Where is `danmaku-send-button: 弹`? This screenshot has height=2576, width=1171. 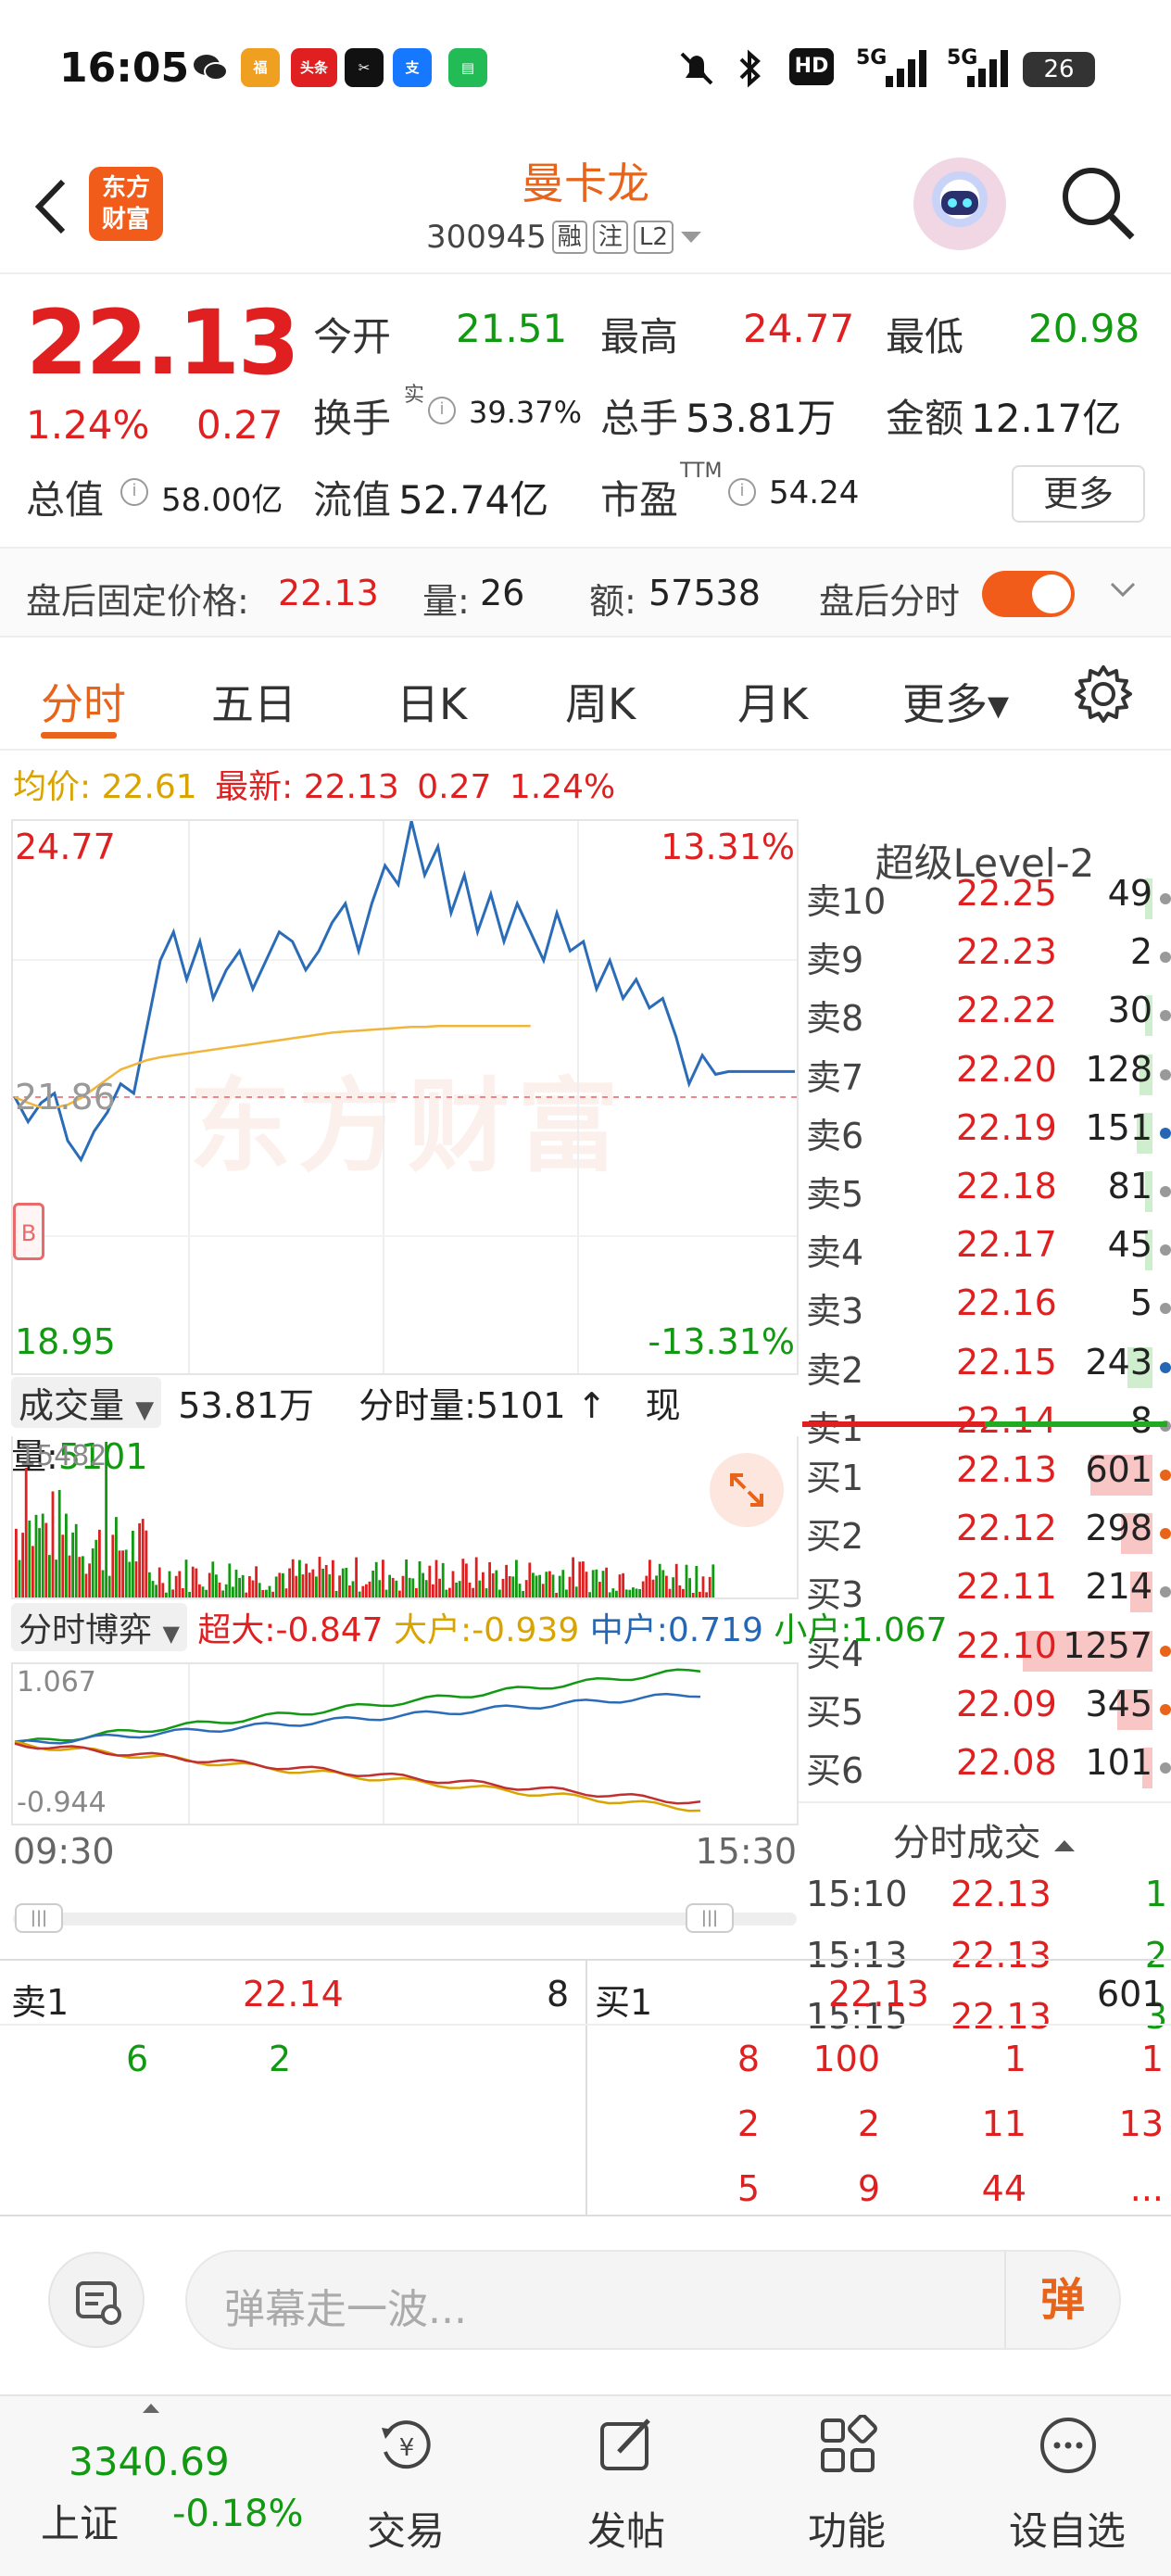 danmaku-send-button: 弹 is located at coordinates (1062, 2300).